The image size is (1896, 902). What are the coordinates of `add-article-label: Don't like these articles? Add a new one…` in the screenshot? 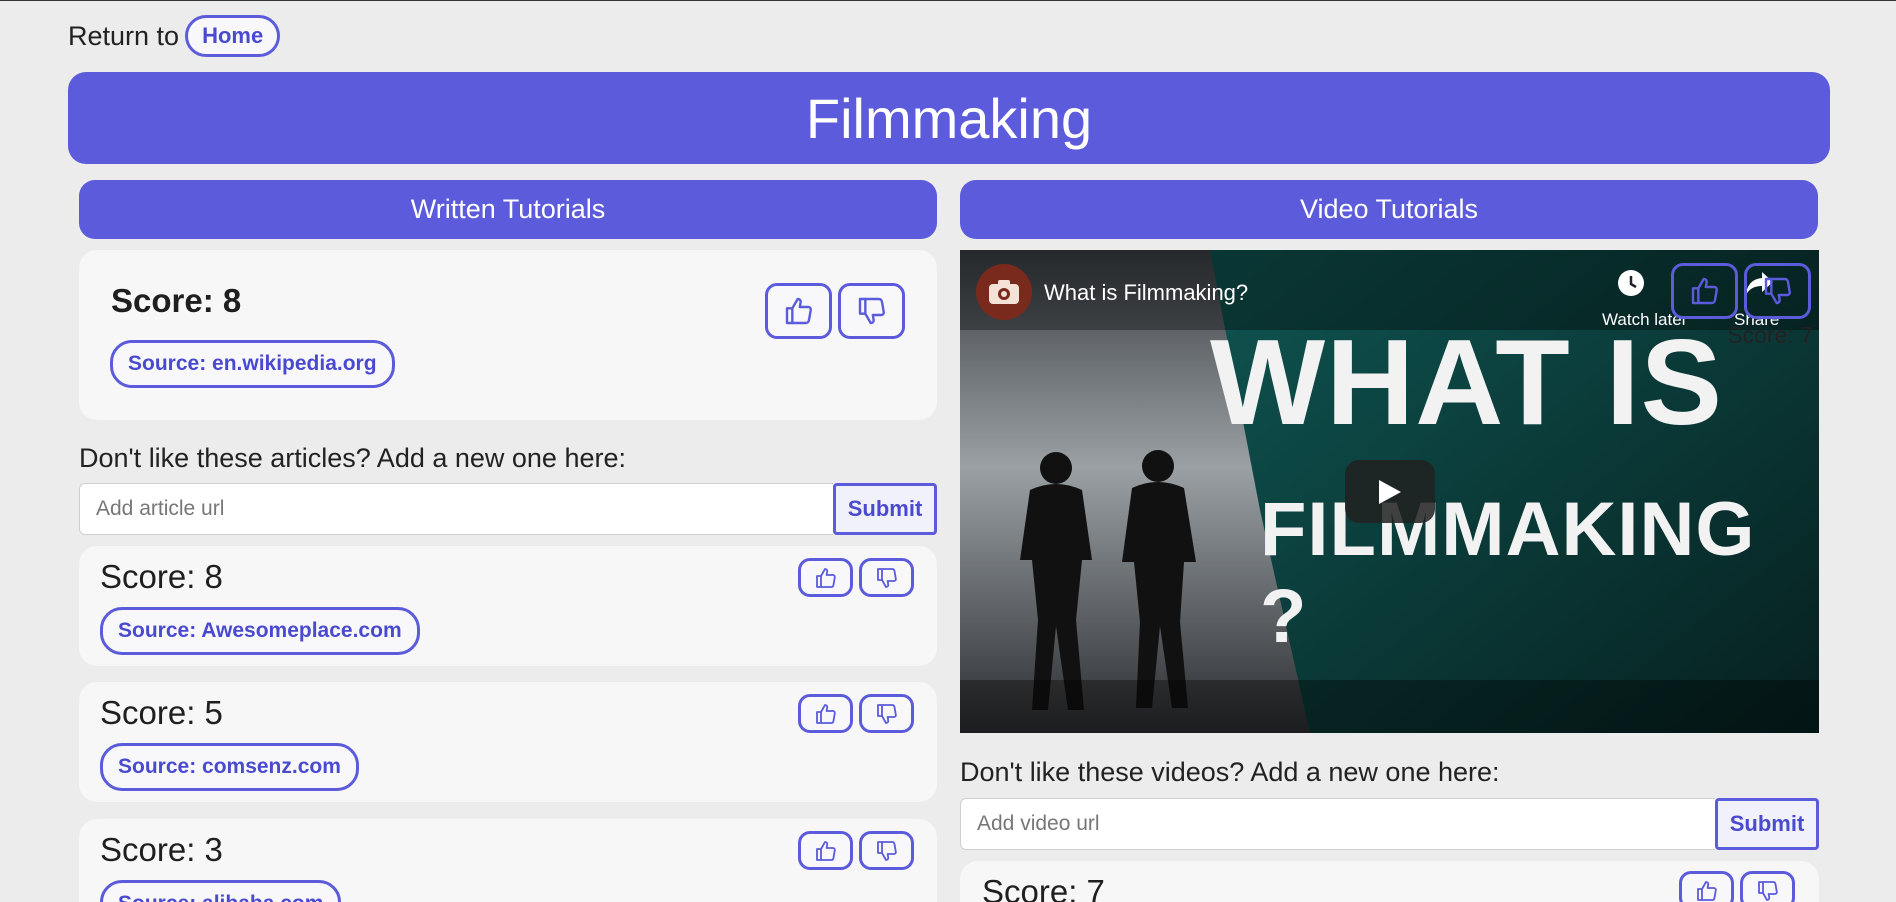 It's located at (352, 458).